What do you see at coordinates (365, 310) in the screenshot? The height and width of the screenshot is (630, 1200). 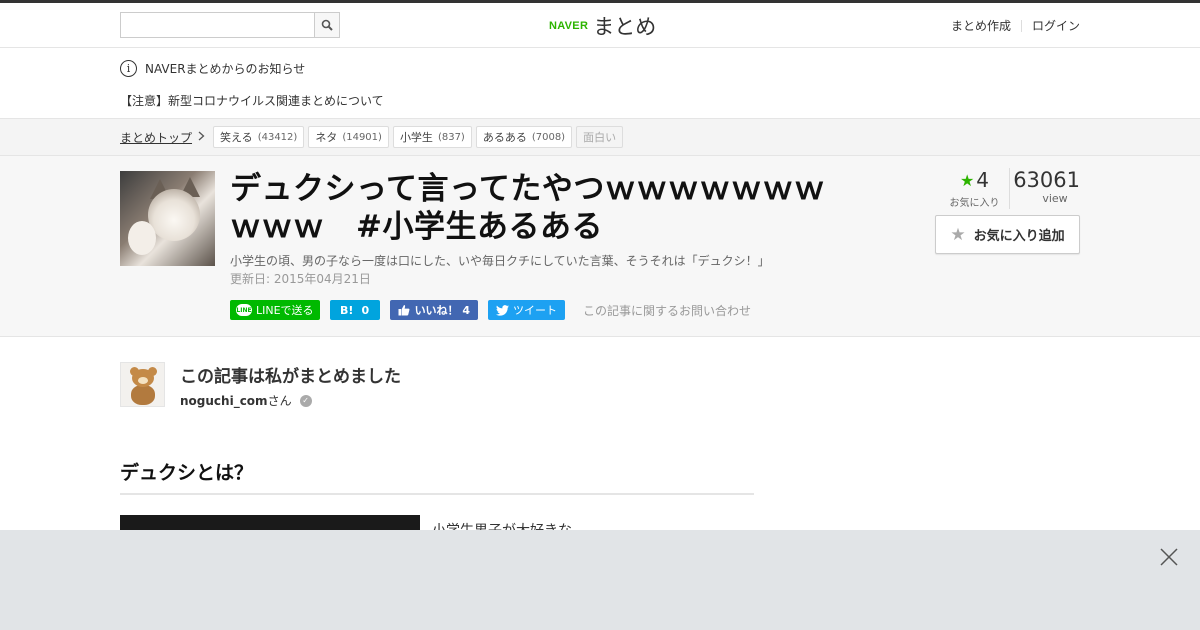 I see `hatena-count: 0` at bounding box center [365, 310].